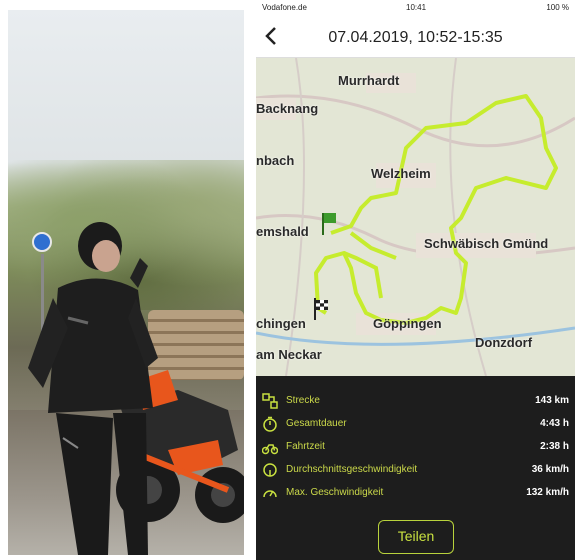  I want to click on stat-value: 2:38 h, so click(554, 446).